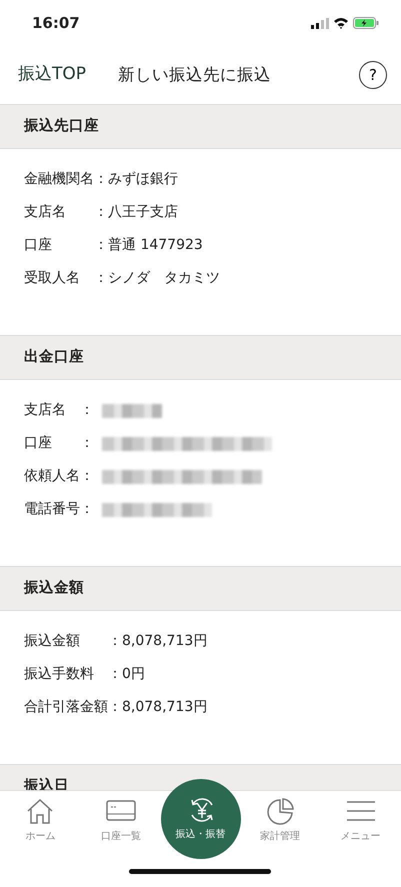  What do you see at coordinates (66, 707) in the screenshot?
I see `field-label: 合計引落金額` at bounding box center [66, 707].